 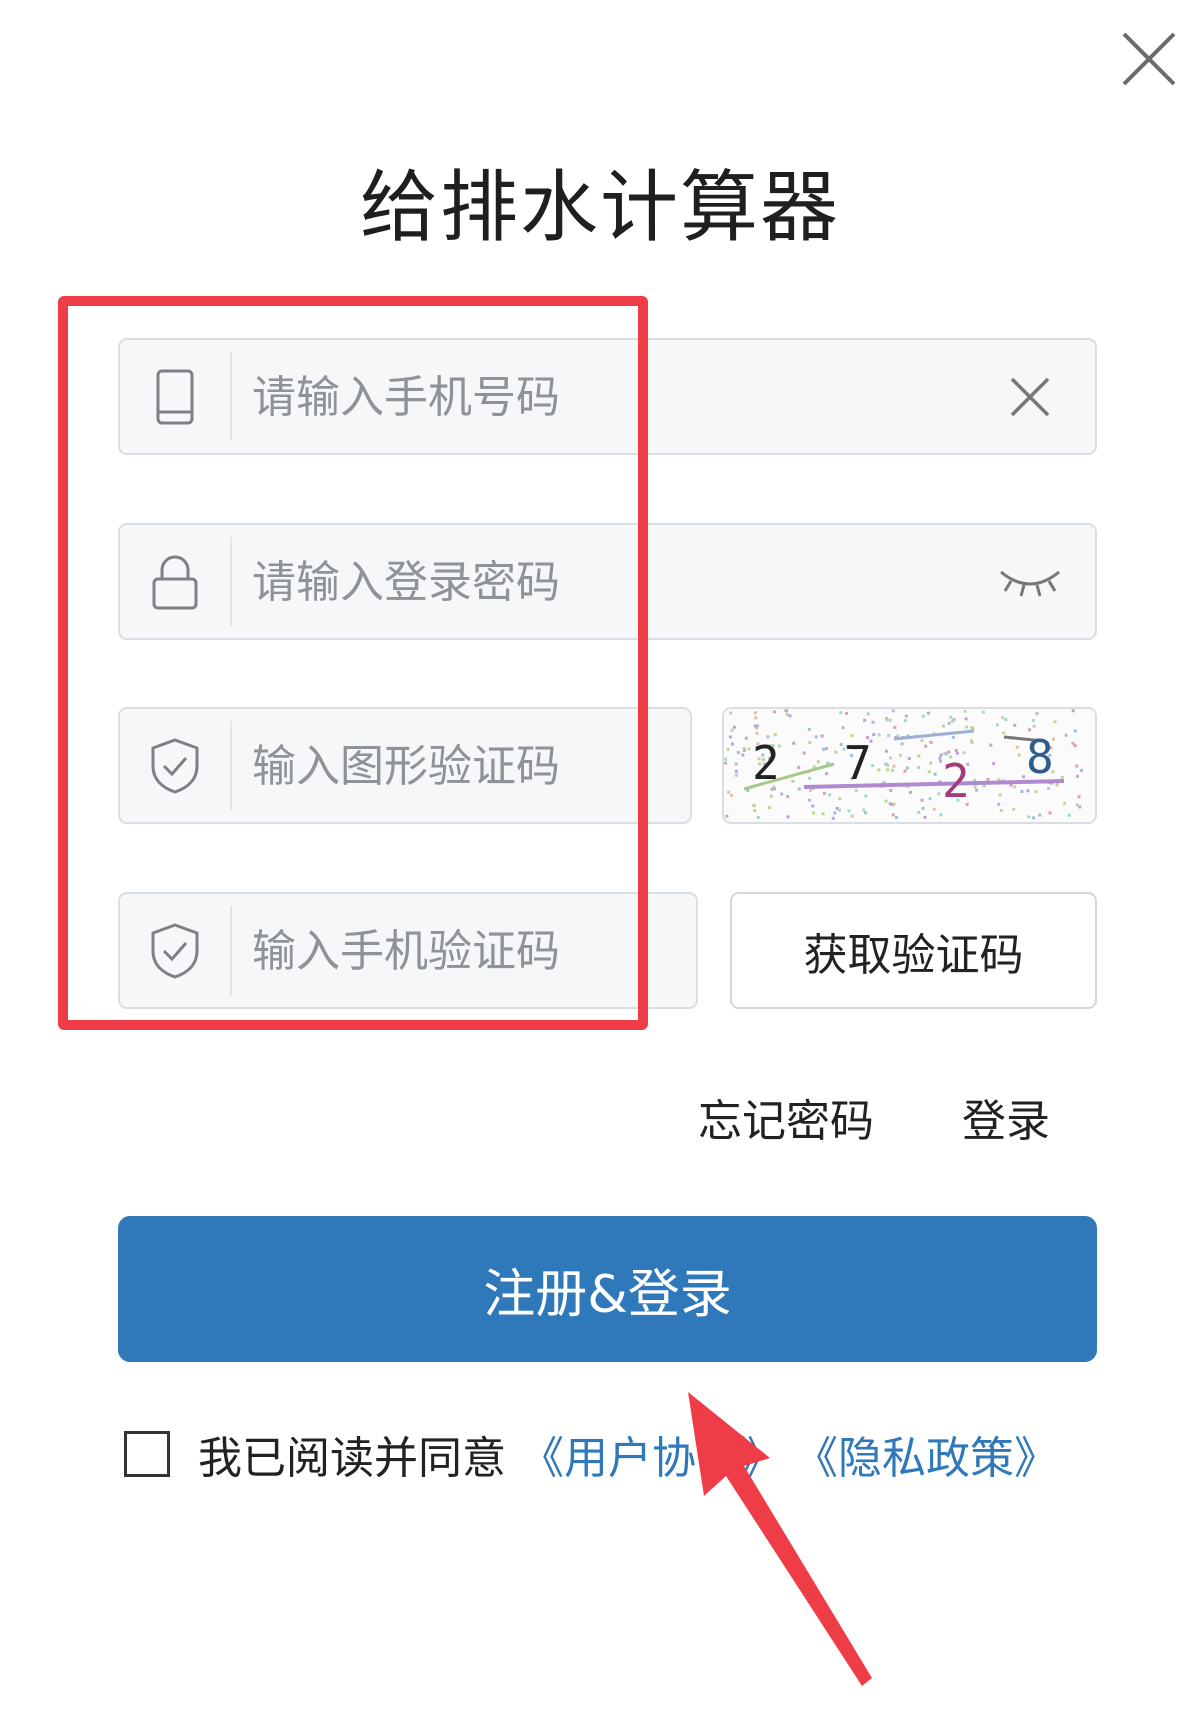 I want to click on captcha-image: 2 7 2 8, so click(x=909, y=765).